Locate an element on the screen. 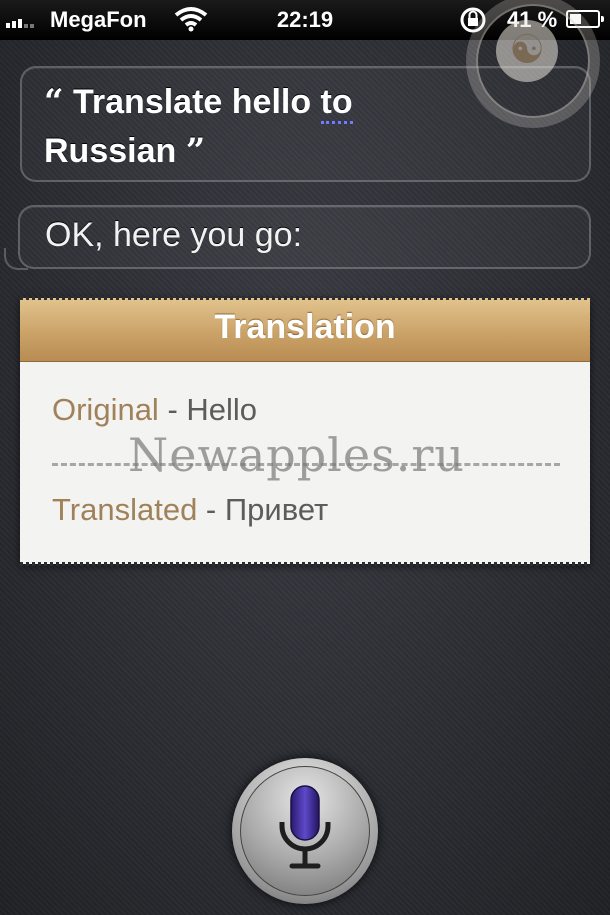 The image size is (610, 915). translation-card-title: Translation is located at coordinates (305, 327).